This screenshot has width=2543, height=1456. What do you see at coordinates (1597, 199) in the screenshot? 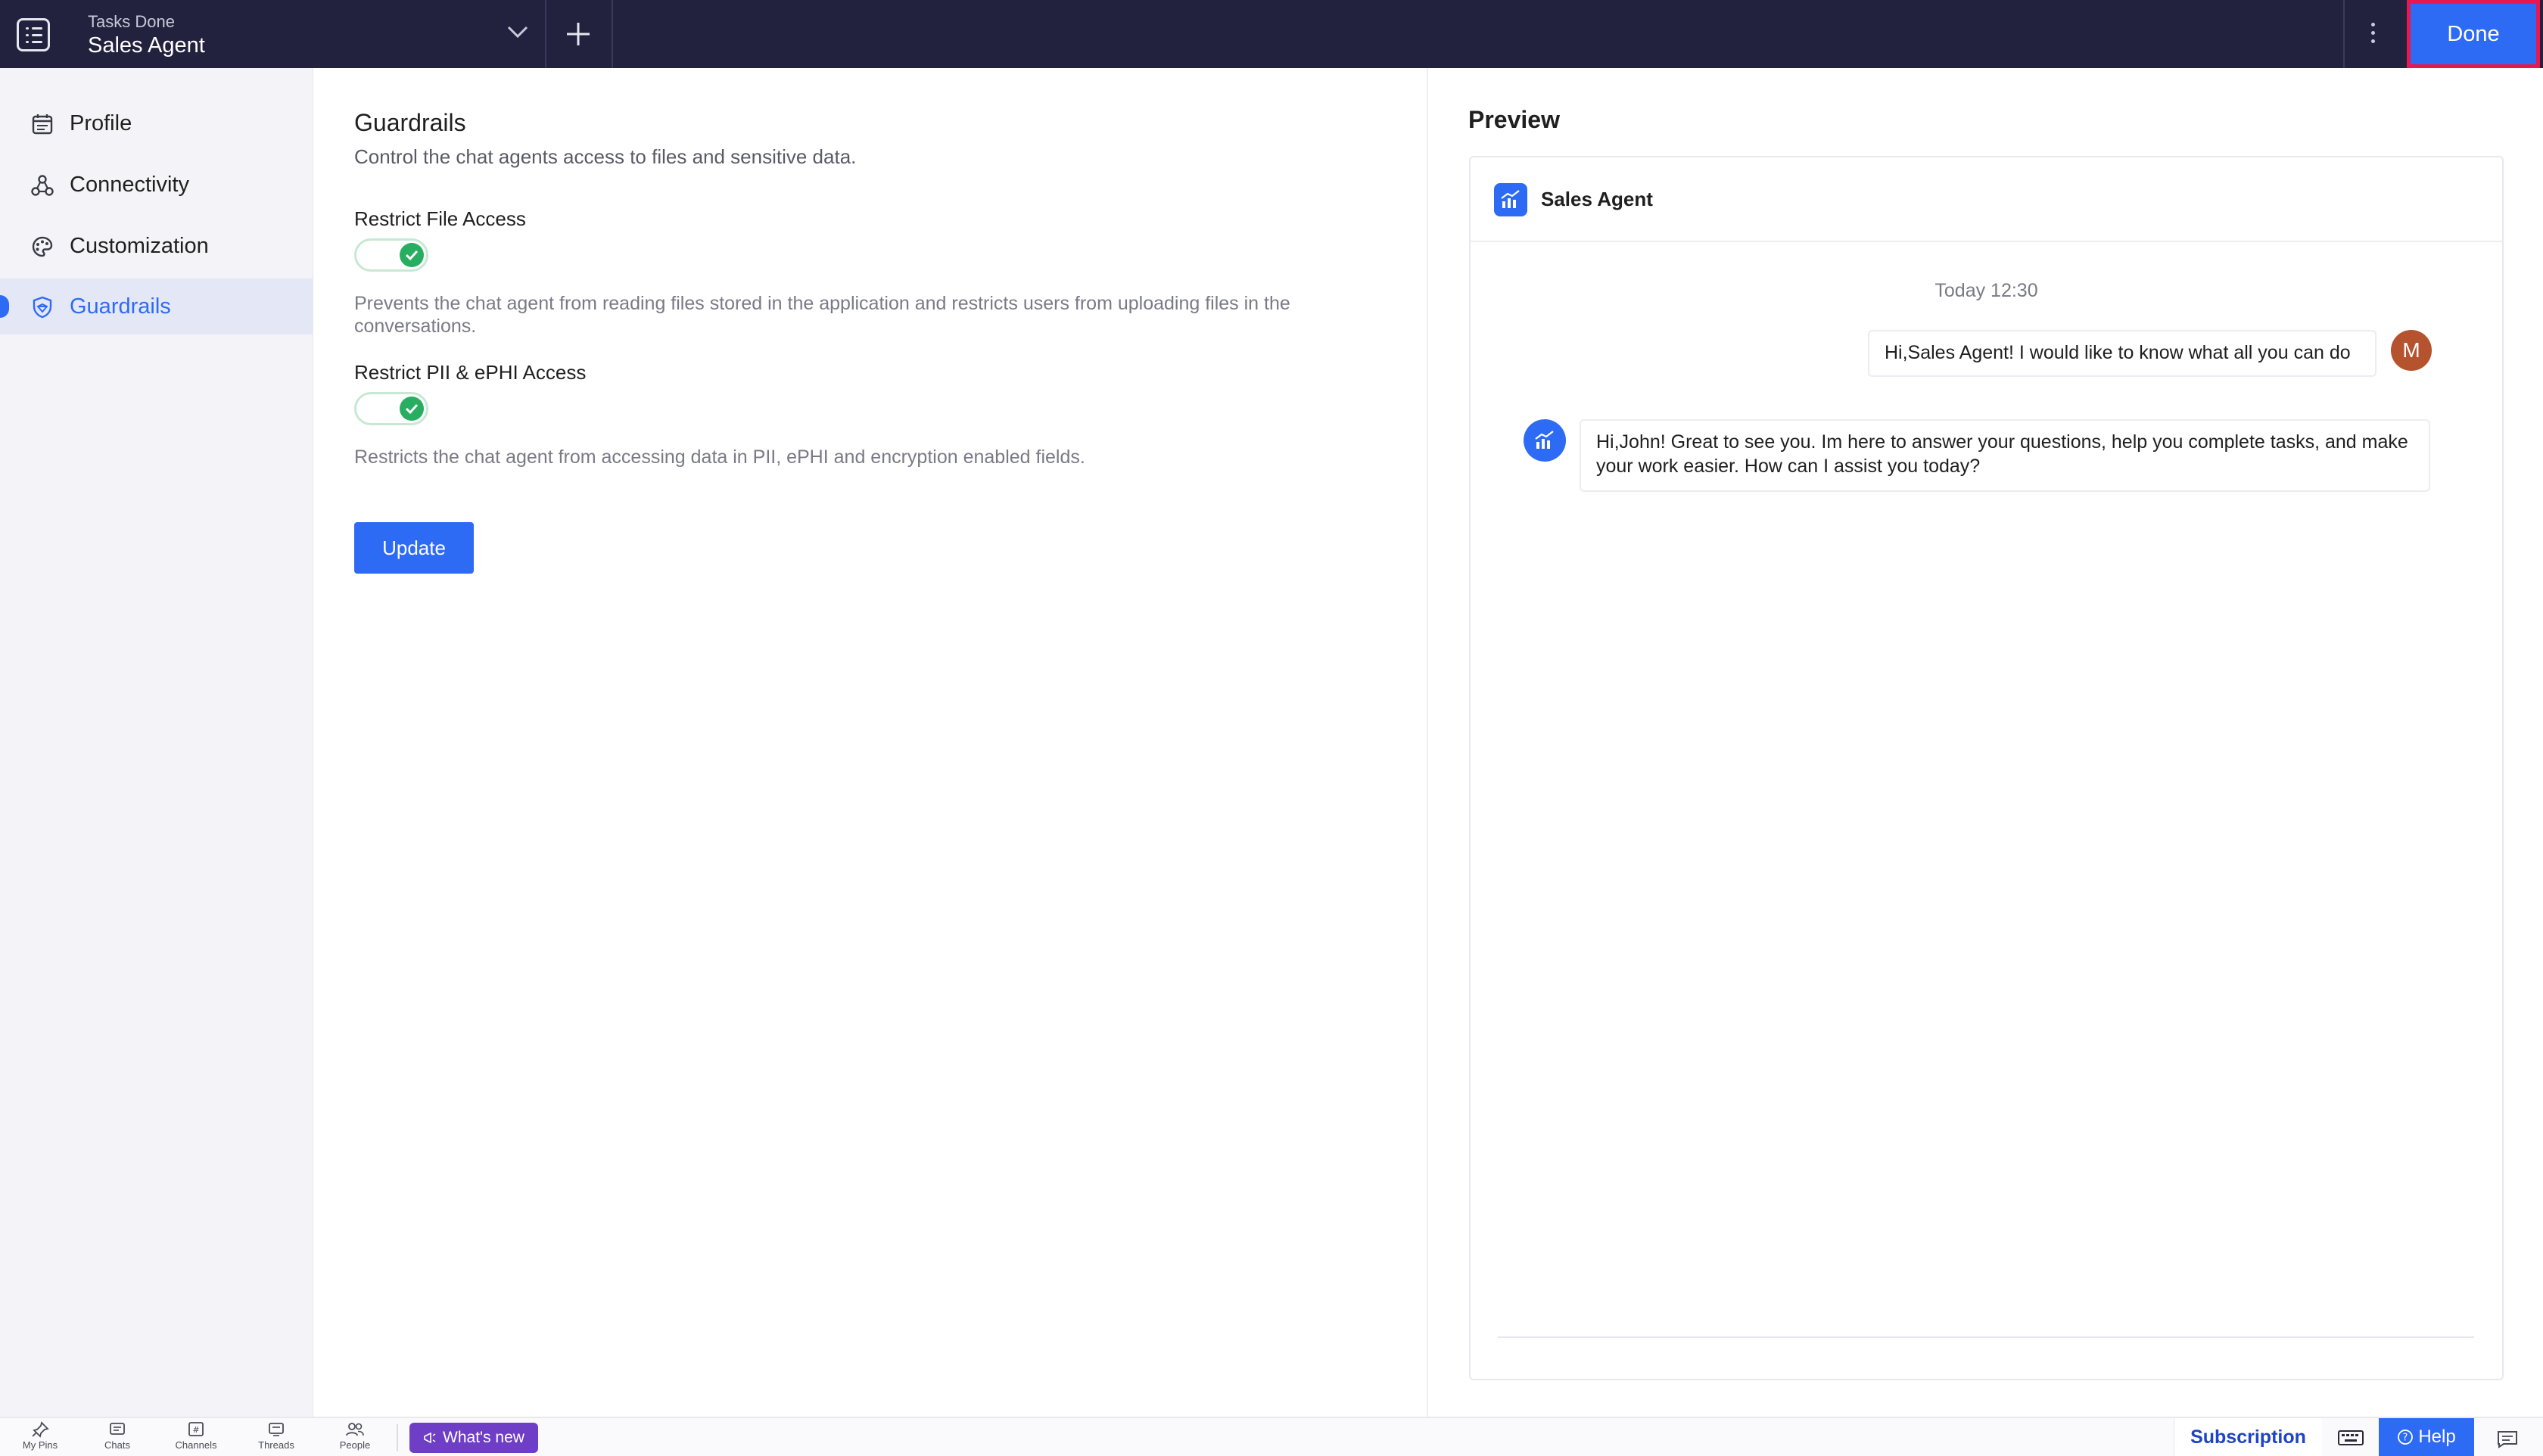
I see `agent-name: Sales Agent` at bounding box center [1597, 199].